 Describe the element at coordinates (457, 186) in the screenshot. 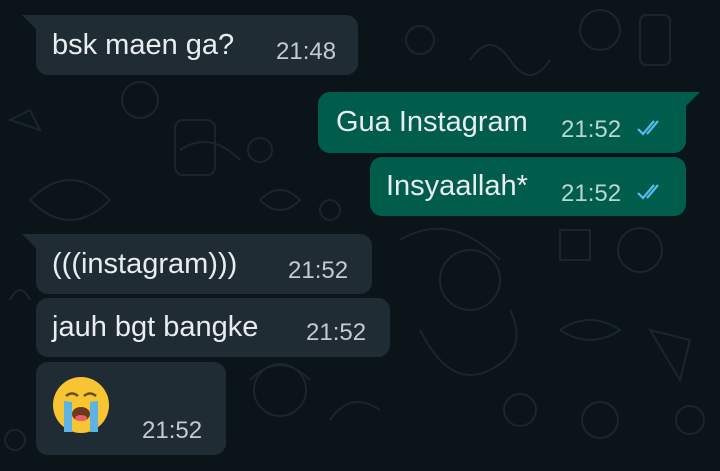

I see `message-text: Insyaallah*` at that location.